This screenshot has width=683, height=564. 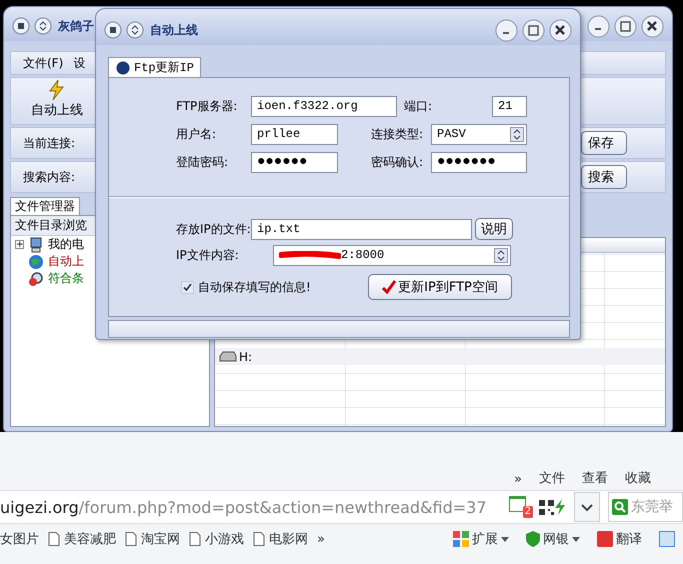 I want to click on field-label: FTP服务器:, so click(x=207, y=106).